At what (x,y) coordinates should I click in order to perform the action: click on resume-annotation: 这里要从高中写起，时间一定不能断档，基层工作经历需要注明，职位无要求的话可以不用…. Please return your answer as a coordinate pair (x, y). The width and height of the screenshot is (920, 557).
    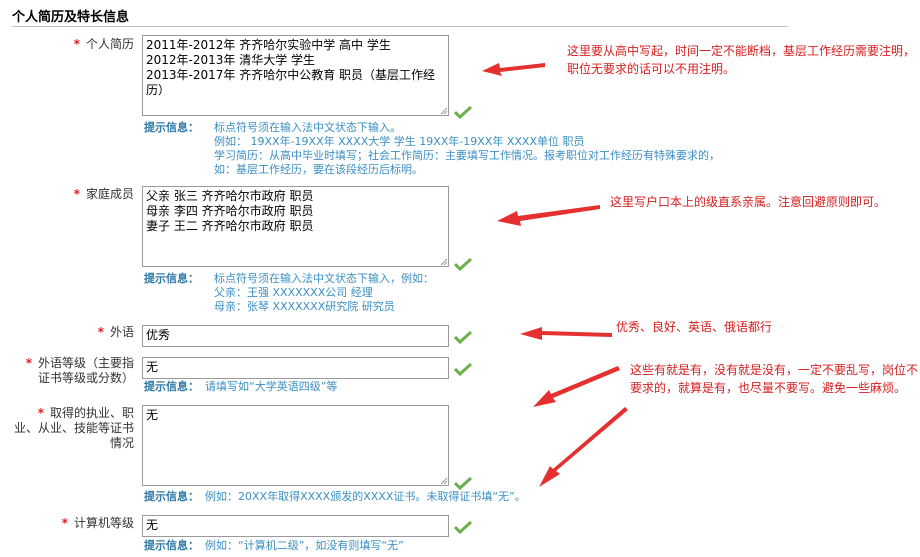
    Looking at the image, I should click on (741, 60).